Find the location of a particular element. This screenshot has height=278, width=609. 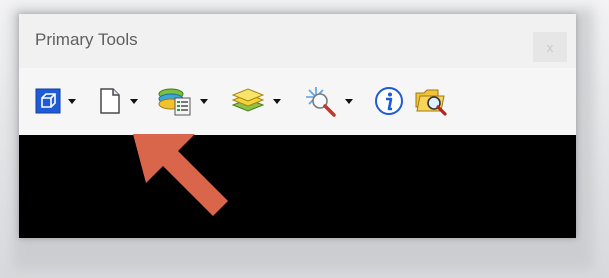

pointer-arrow-annotation is located at coordinates (180, 175).